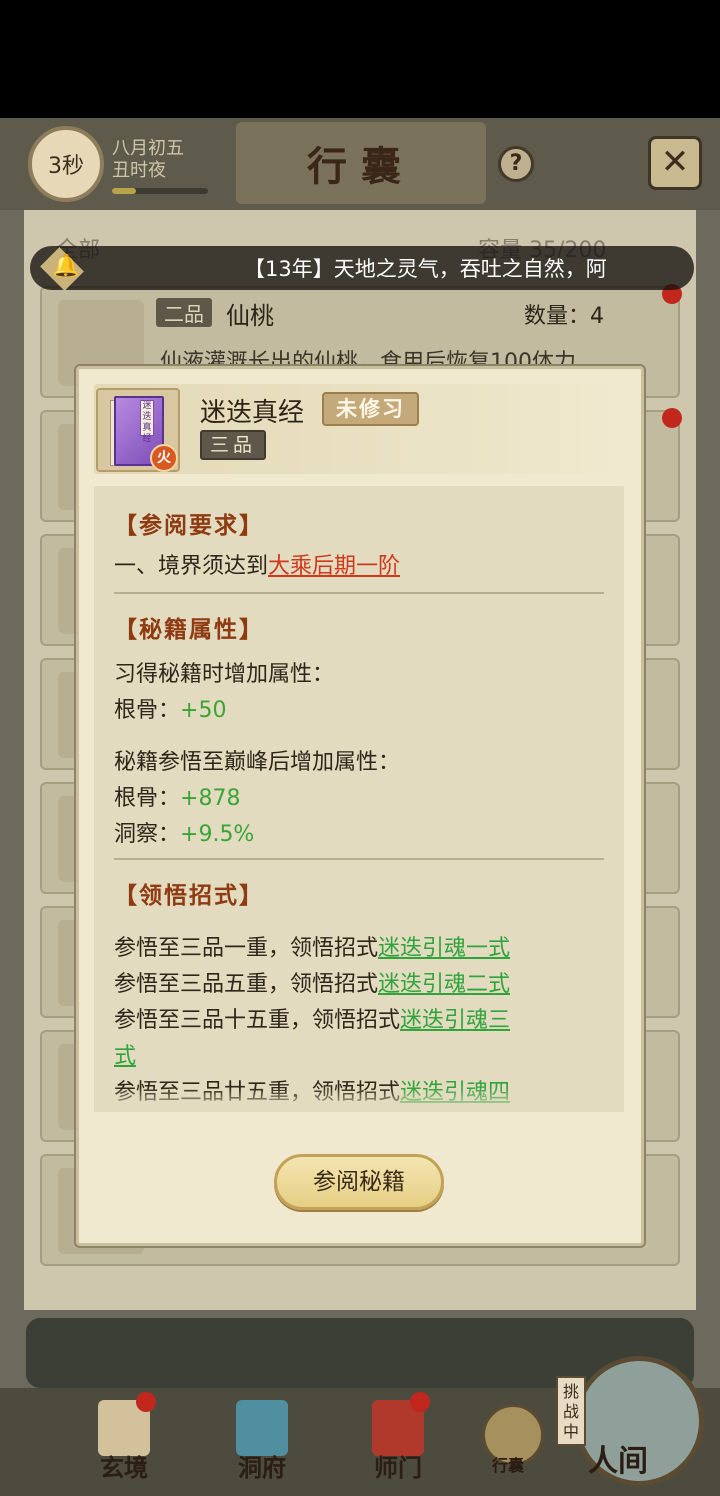  Describe the element at coordinates (246, 948) in the screenshot. I see `move-prefix: 参悟至三品一重，领悟招式` at that location.